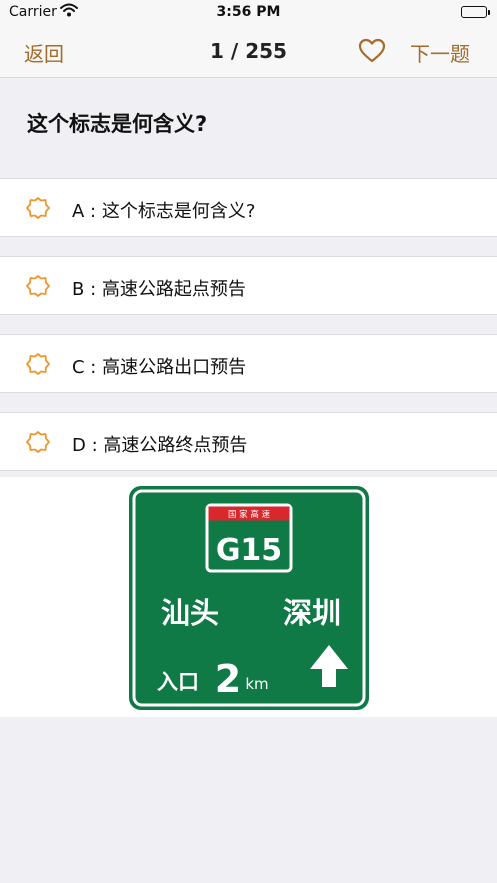  Describe the element at coordinates (248, 128) in the screenshot. I see `question-area: 这个标志是何含义?` at that location.